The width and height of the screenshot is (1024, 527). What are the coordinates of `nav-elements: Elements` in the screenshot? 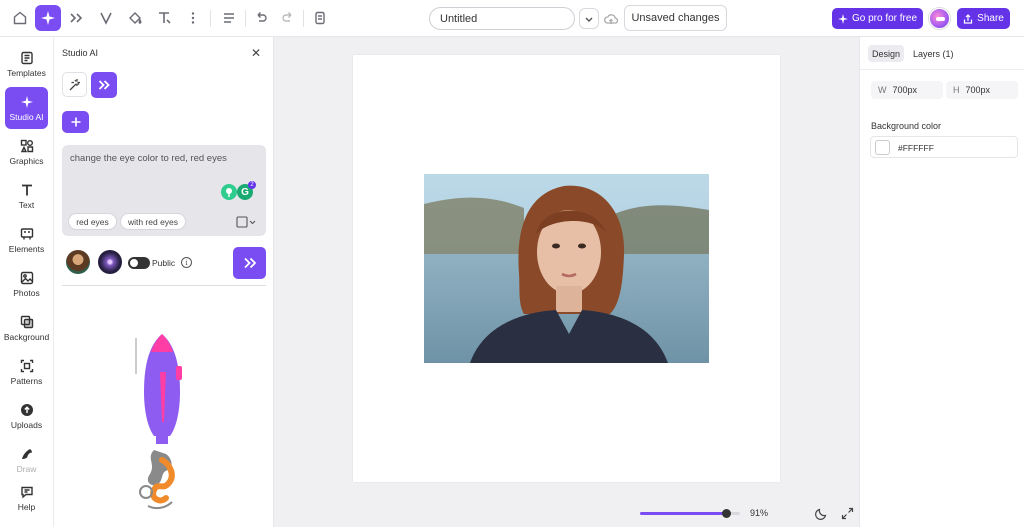 It's located at (26, 240).